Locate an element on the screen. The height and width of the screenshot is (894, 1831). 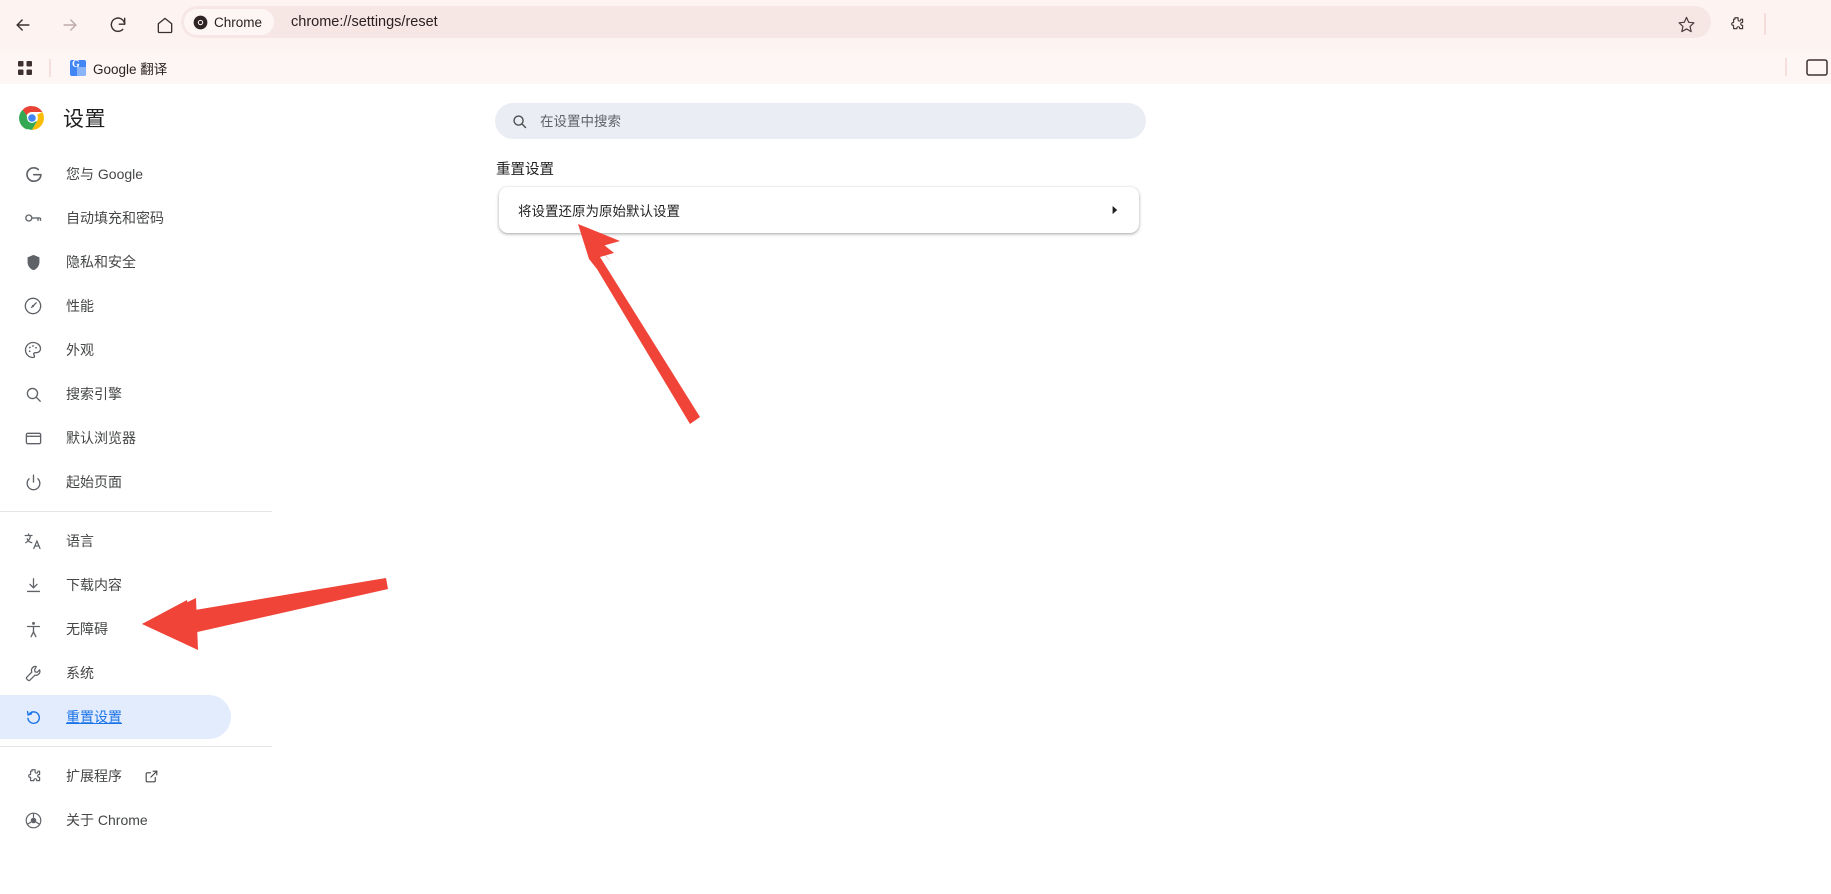
back-button is located at coordinates (23, 25).